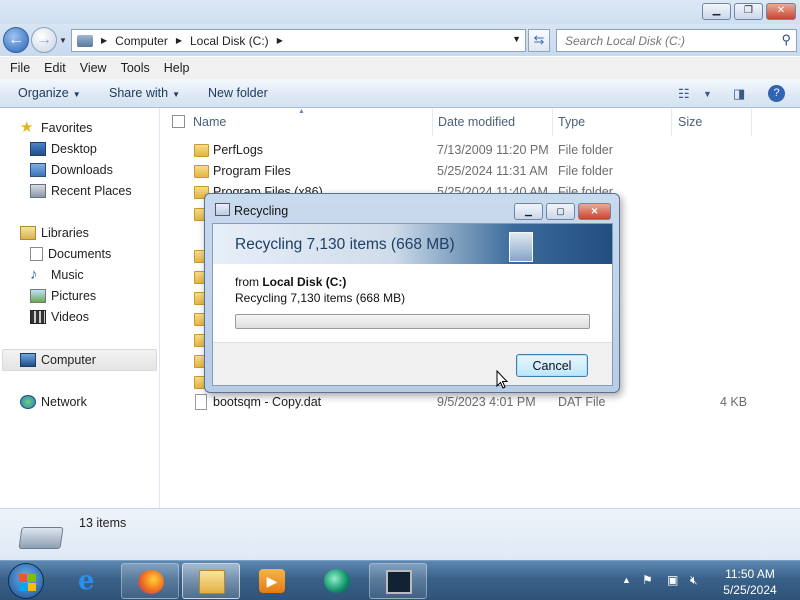 The height and width of the screenshot is (600, 800). Describe the element at coordinates (144, 93) in the screenshot. I see `share-with-button: Share with ▼` at that location.